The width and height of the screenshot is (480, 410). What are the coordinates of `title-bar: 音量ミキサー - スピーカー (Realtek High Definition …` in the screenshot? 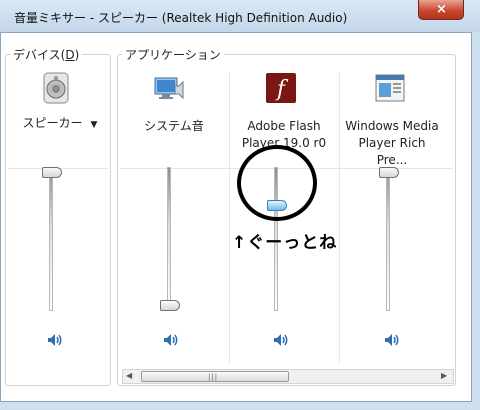 It's located at (240, 16).